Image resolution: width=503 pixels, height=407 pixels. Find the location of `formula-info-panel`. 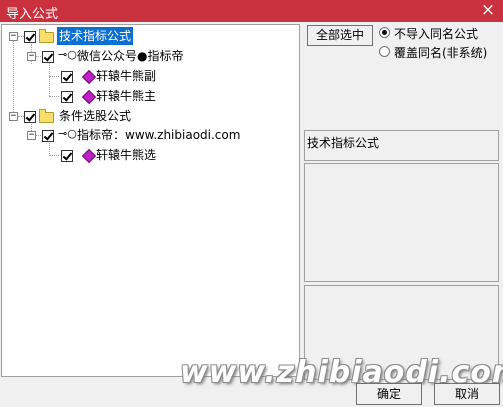

formula-info-panel is located at coordinates (401, 222).